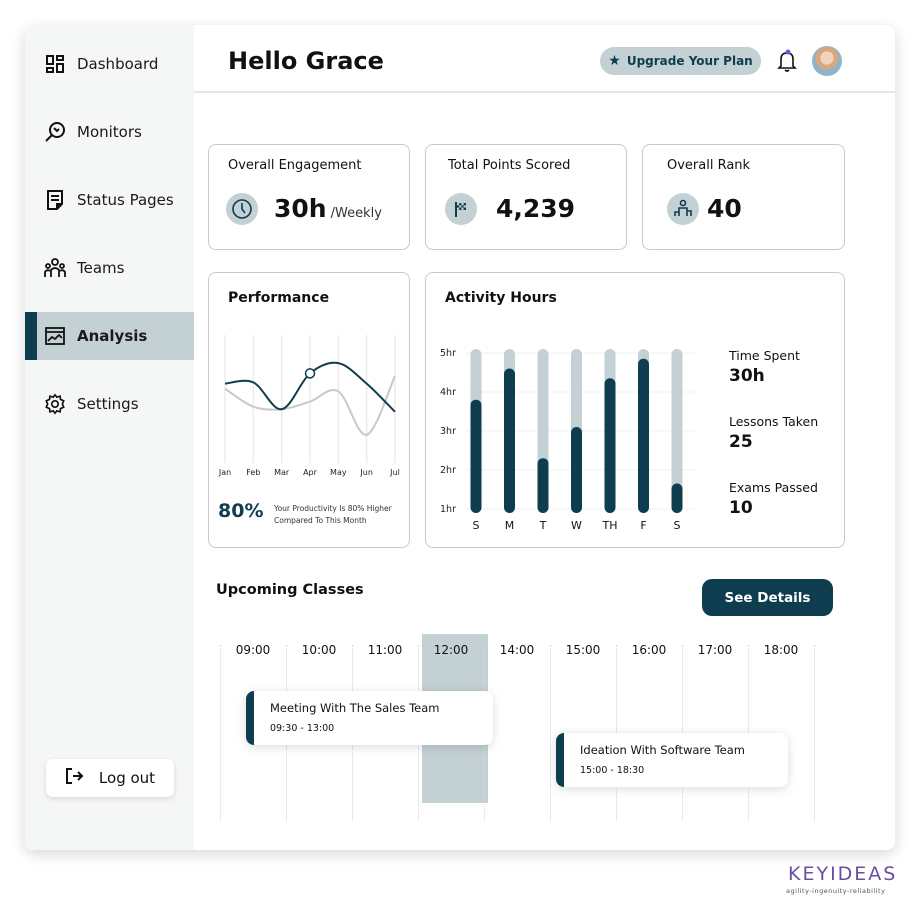 The height and width of the screenshot is (921, 921). What do you see at coordinates (501, 298) in the screenshot?
I see `activity-title: Activity Hours` at bounding box center [501, 298].